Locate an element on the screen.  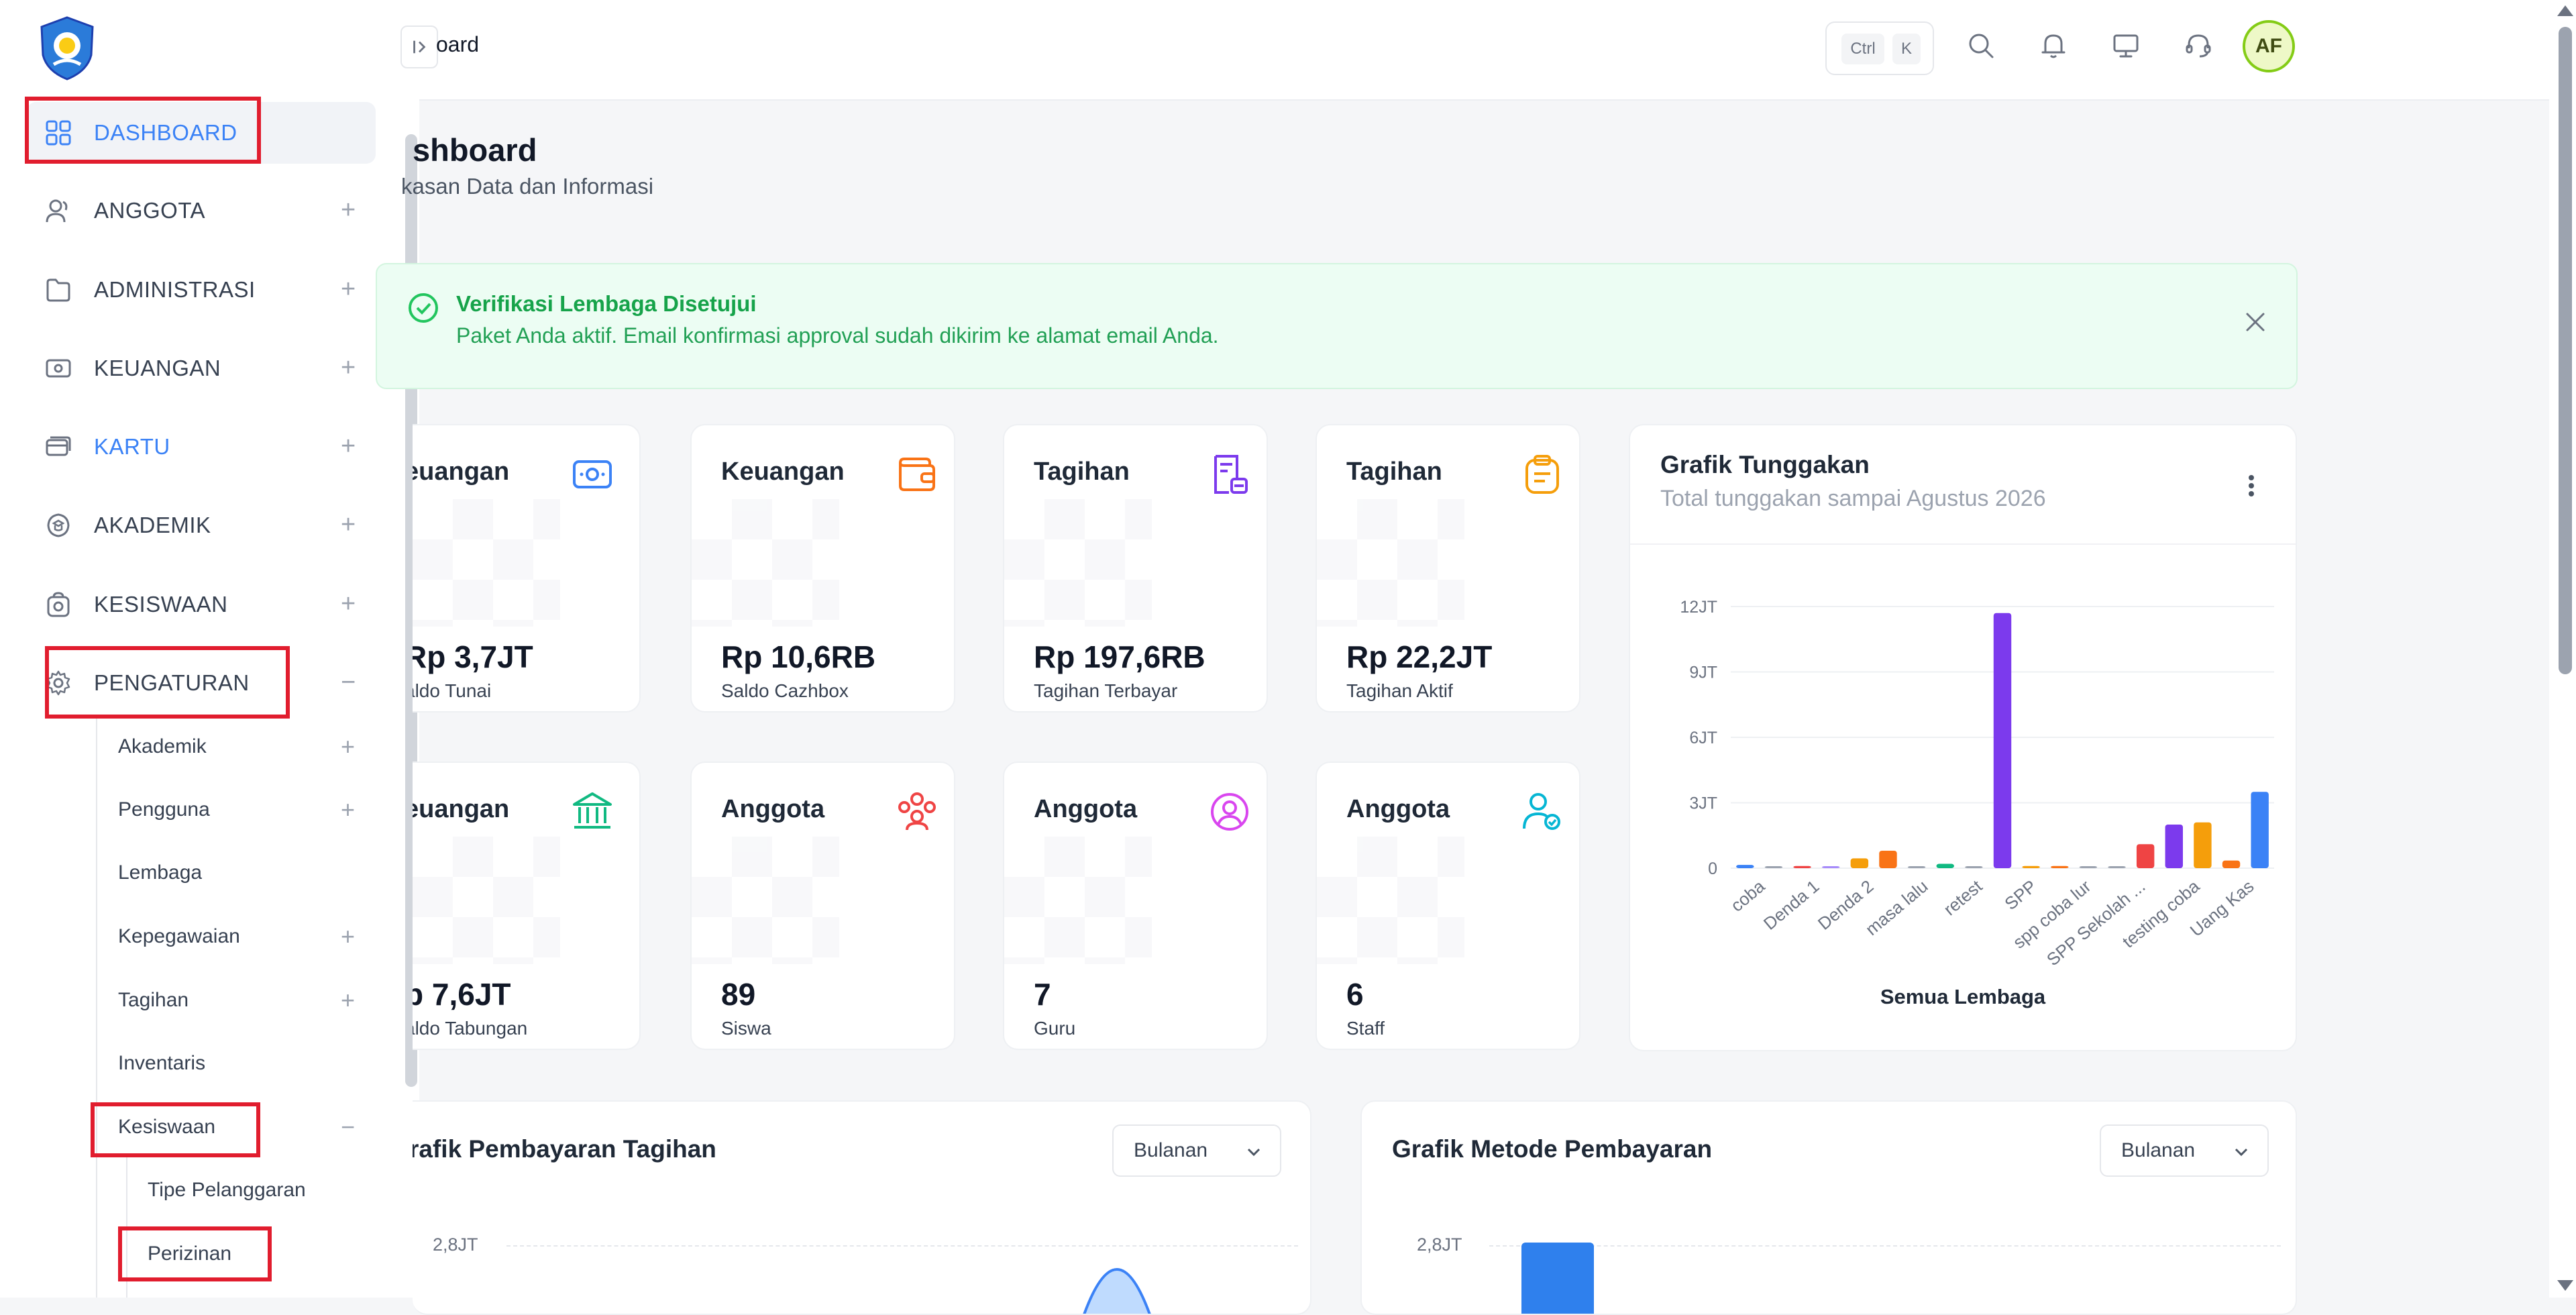
page-title: shboard is located at coordinates (475, 150).